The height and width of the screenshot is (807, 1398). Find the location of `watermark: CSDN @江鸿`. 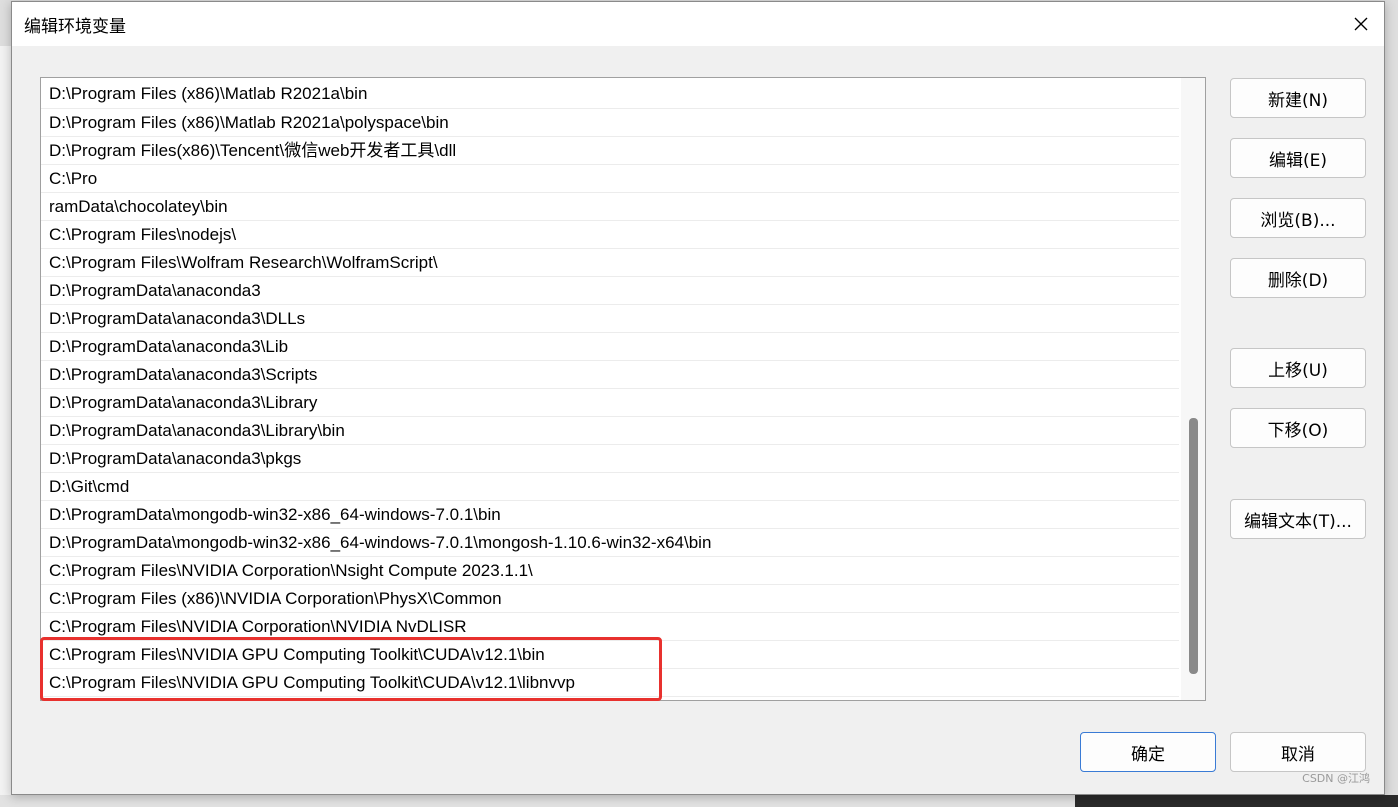

watermark: CSDN @江鸿 is located at coordinates (1336, 778).